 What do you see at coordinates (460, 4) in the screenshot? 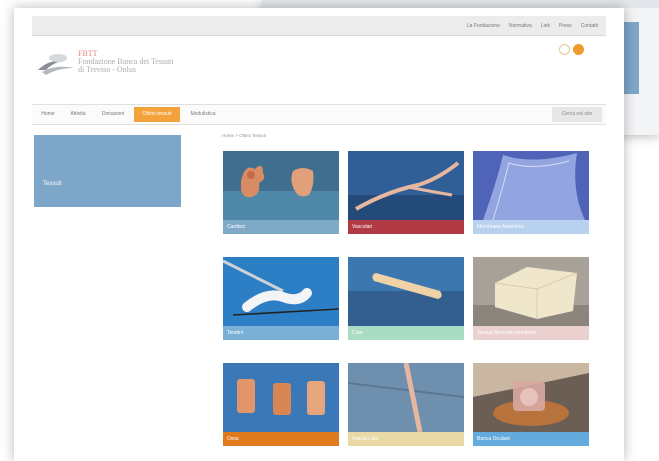
I see `background-window-bar` at bounding box center [460, 4].